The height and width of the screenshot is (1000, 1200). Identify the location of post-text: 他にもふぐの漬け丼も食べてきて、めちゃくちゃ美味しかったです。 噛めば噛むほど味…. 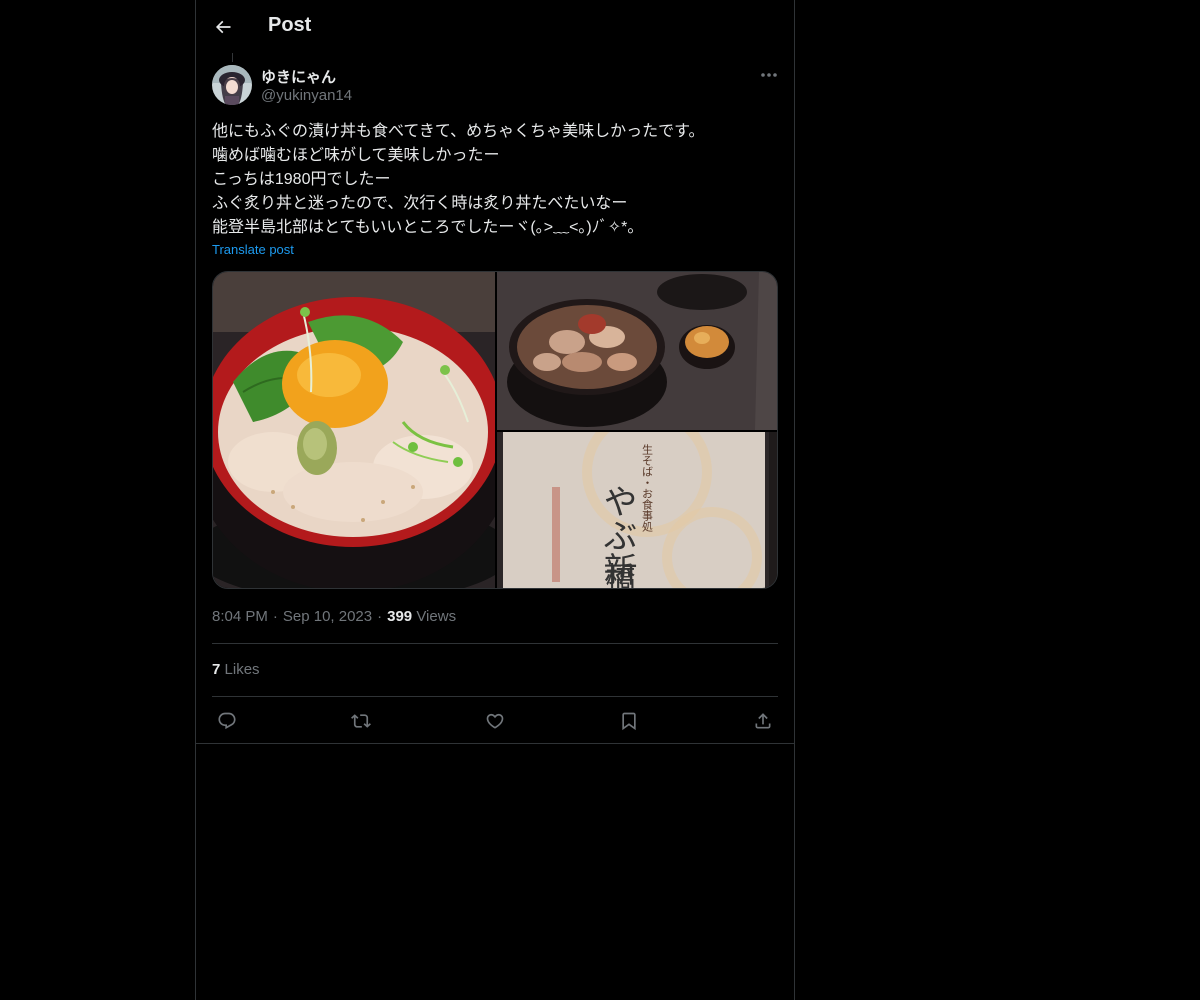
(495, 180).